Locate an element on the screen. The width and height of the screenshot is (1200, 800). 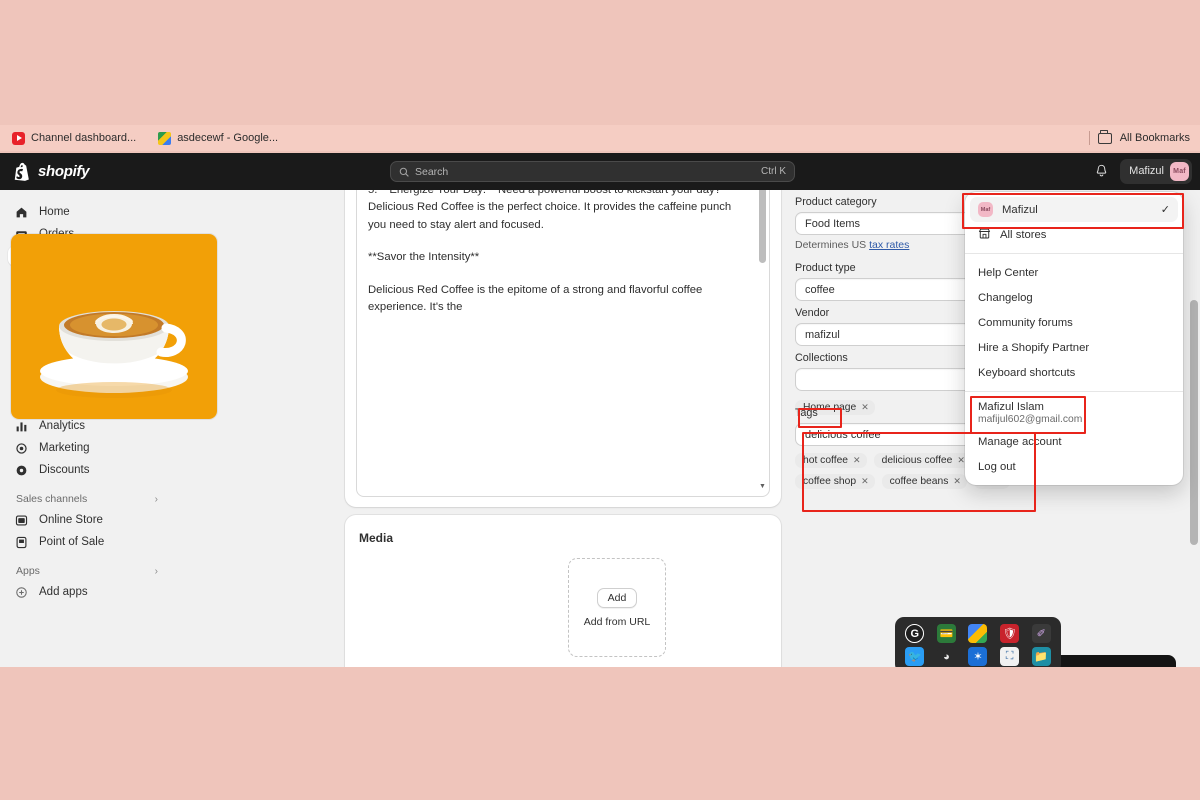
account-menu-keyboard-shortcuts: Keyboard shortcuts is located at coordinates (1074, 372).